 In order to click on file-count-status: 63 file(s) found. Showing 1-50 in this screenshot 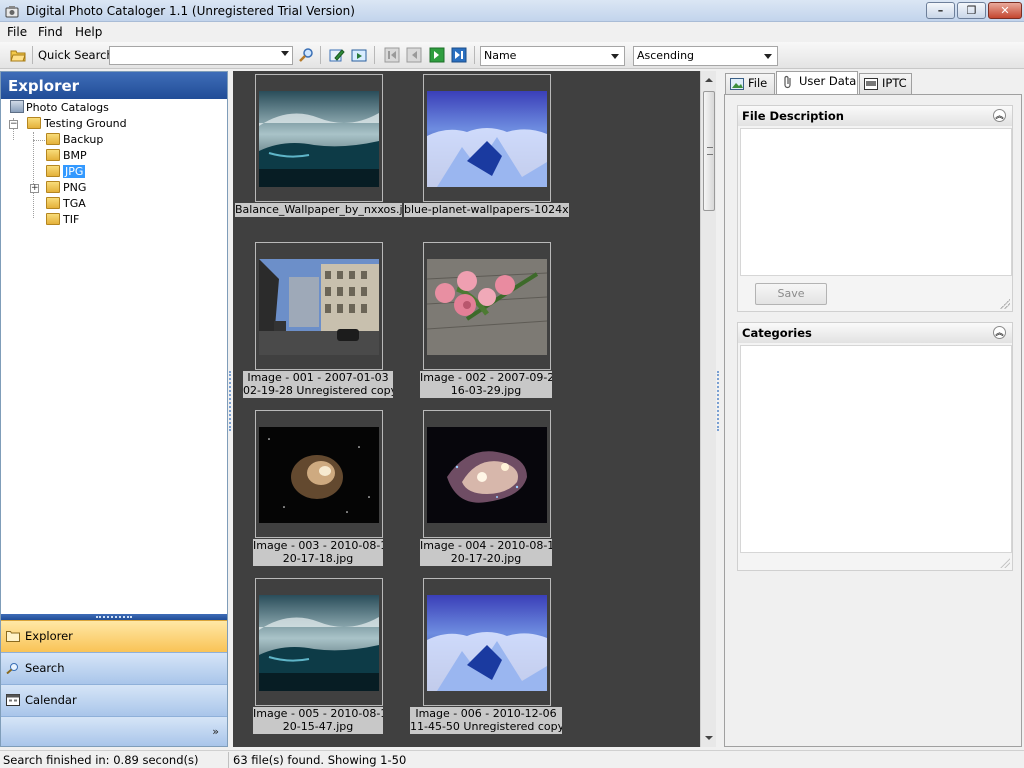, I will do `click(320, 760)`.